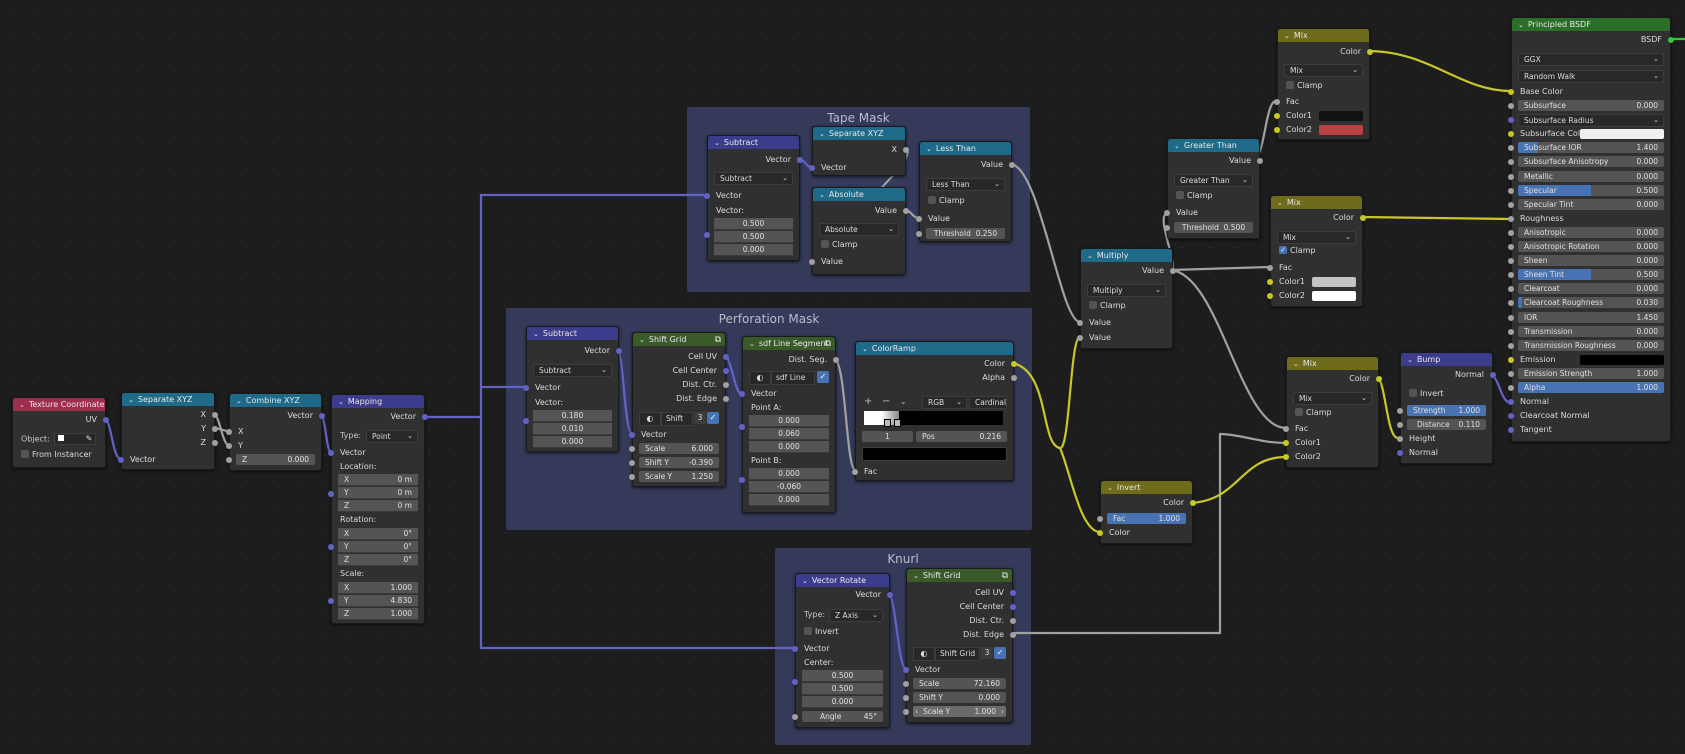 The width and height of the screenshot is (1685, 754). Describe the element at coordinates (378, 480) in the screenshot. I see `location-x: X0 m` at that location.